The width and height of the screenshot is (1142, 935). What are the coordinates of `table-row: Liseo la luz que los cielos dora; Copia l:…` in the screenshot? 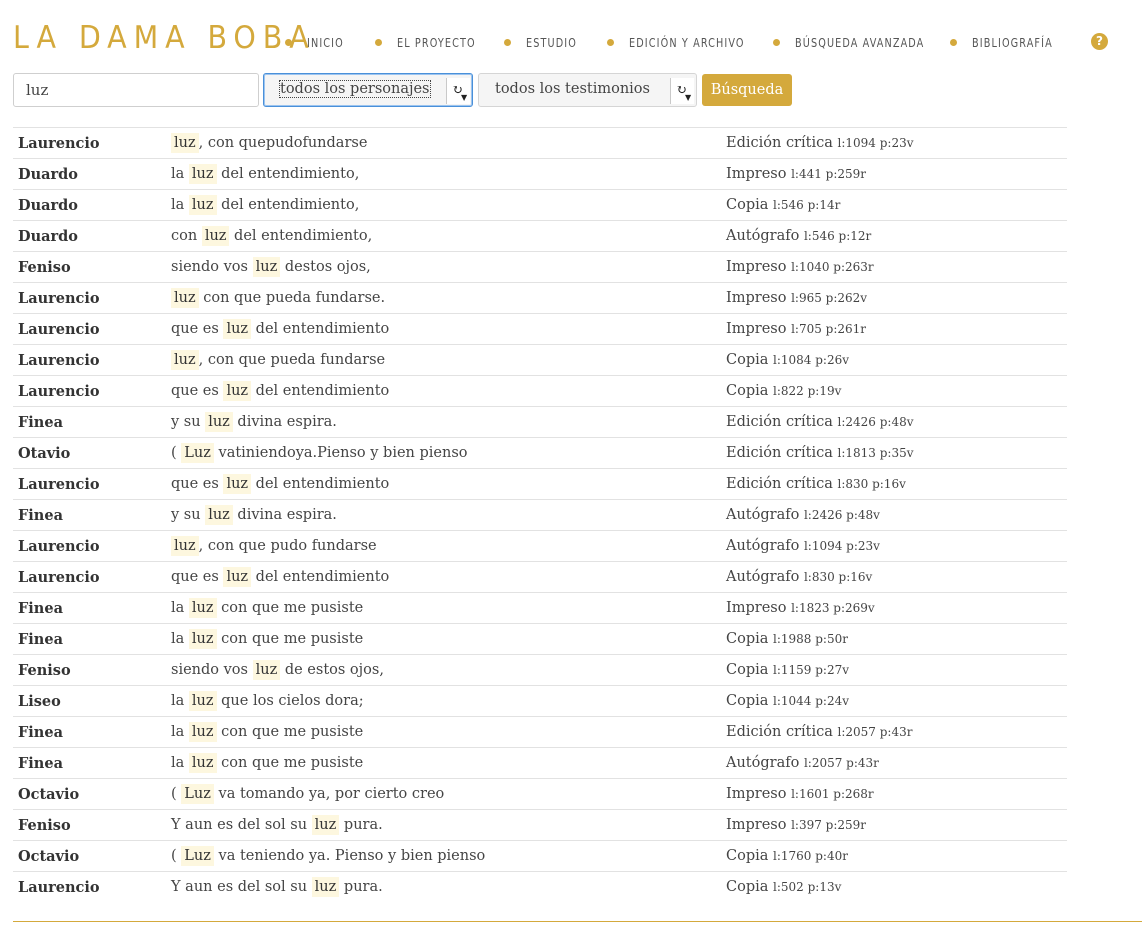 It's located at (540, 701).